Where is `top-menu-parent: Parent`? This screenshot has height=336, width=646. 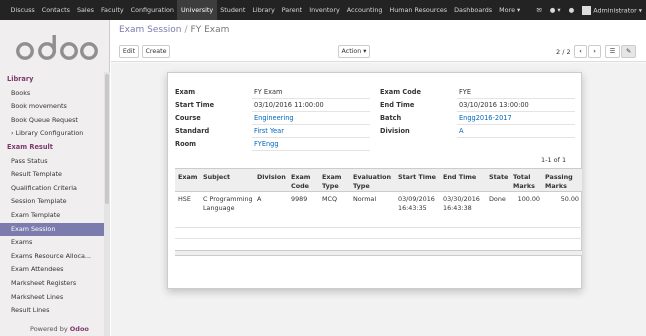 top-menu-parent: Parent is located at coordinates (291, 10).